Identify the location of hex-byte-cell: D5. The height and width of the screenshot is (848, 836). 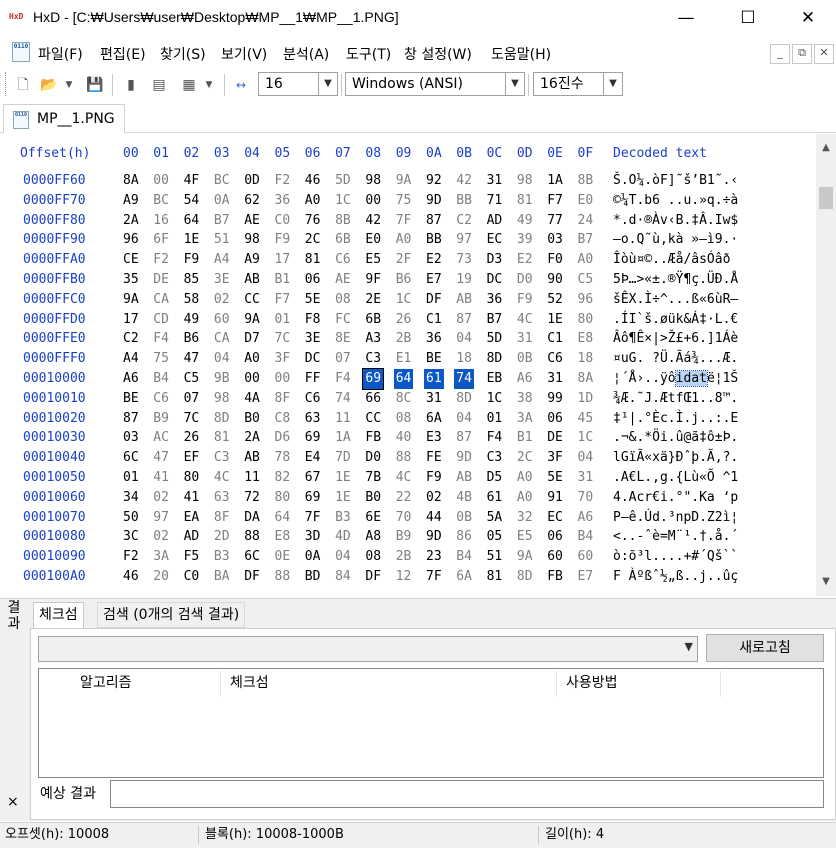
(495, 478).